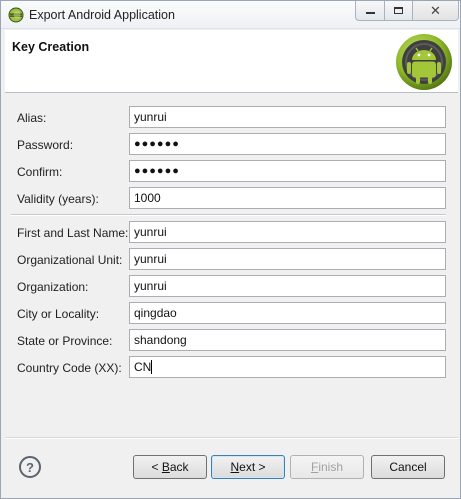 The width and height of the screenshot is (461, 499). Describe the element at coordinates (287, 198) in the screenshot. I see `validity-field: 1000` at that location.